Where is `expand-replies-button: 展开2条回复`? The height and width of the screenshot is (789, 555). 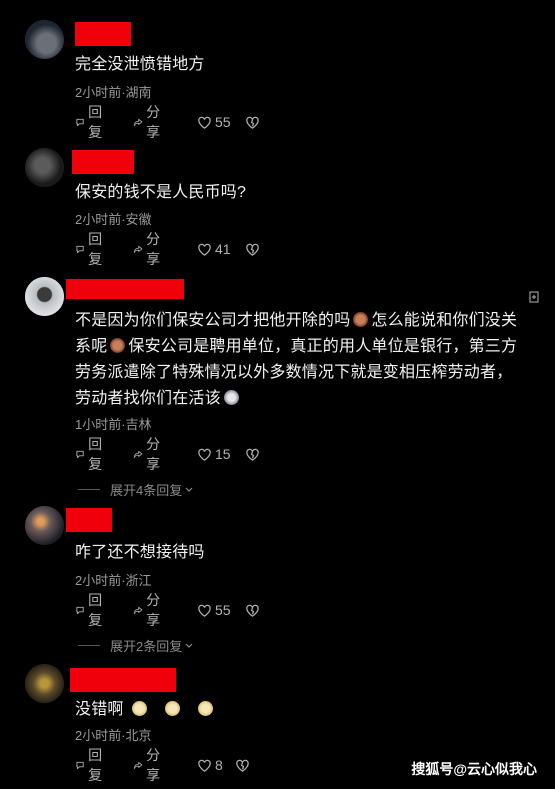
expand-replies-button: 展开2条回复 is located at coordinates (136, 645).